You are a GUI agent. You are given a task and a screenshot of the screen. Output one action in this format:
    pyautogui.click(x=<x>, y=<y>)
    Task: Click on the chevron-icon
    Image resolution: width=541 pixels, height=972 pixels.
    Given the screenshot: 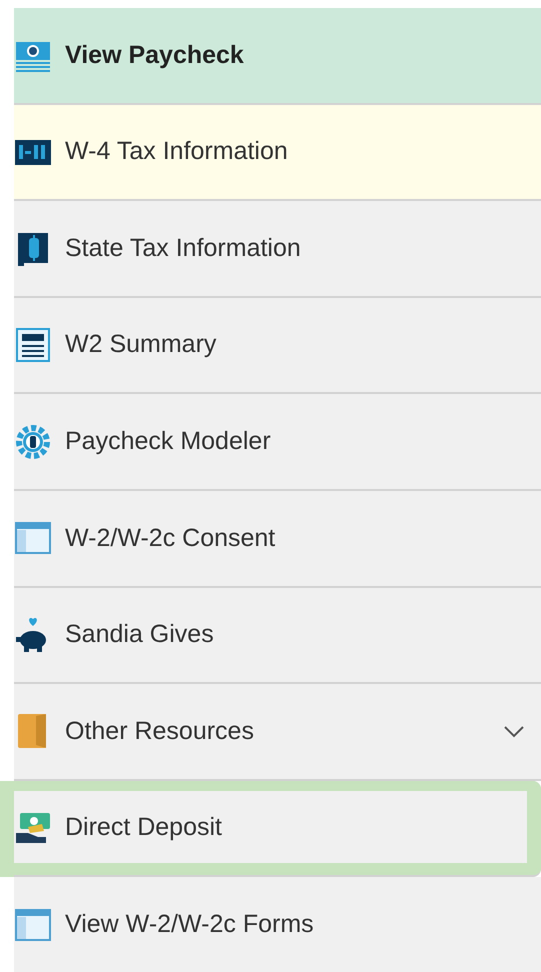 What is the action you would take?
    pyautogui.click(x=514, y=731)
    